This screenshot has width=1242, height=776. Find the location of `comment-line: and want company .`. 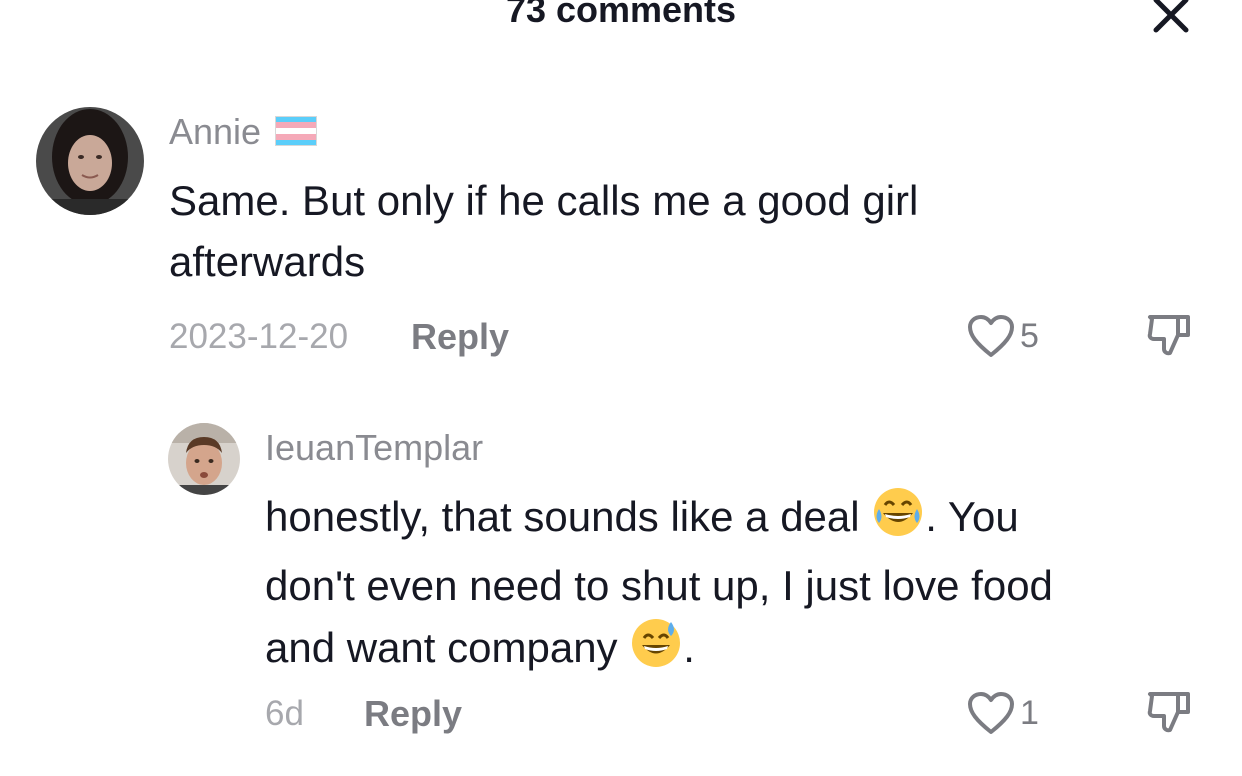

comment-line: and want company . is located at coordinates (659, 651).